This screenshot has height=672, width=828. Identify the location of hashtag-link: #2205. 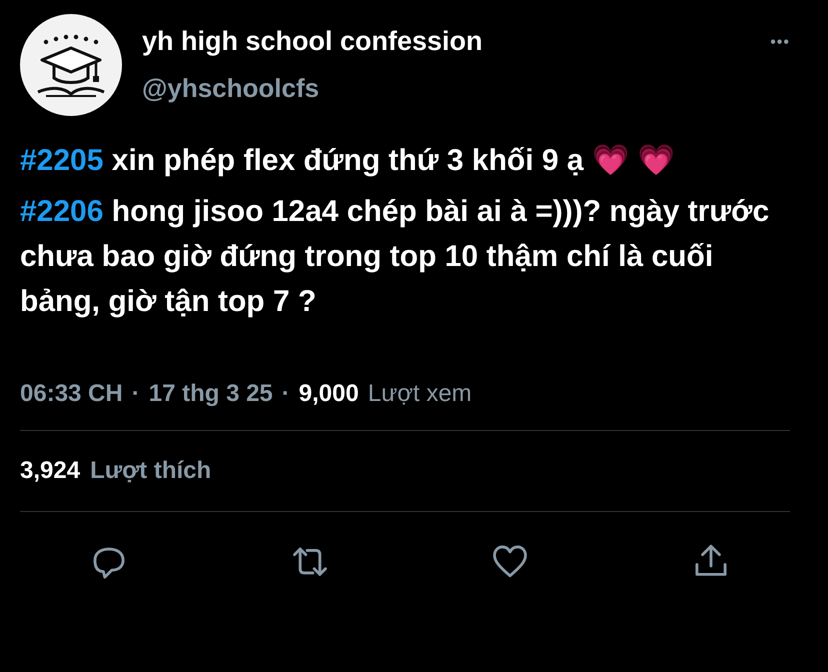
(62, 160).